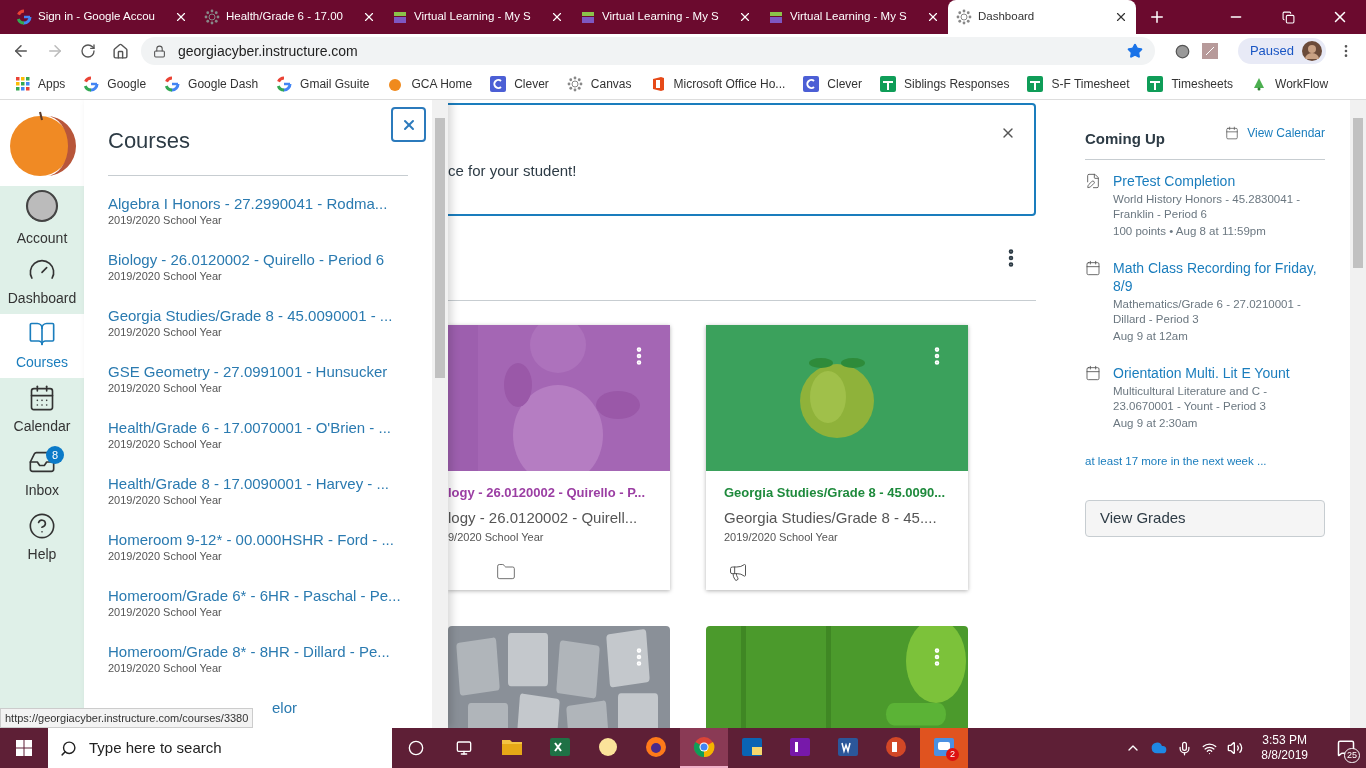 This screenshot has width=1366, height=768. Describe the element at coordinates (648, 51) in the screenshot. I see `address-bar: georgiacyber.instructure.com` at that location.